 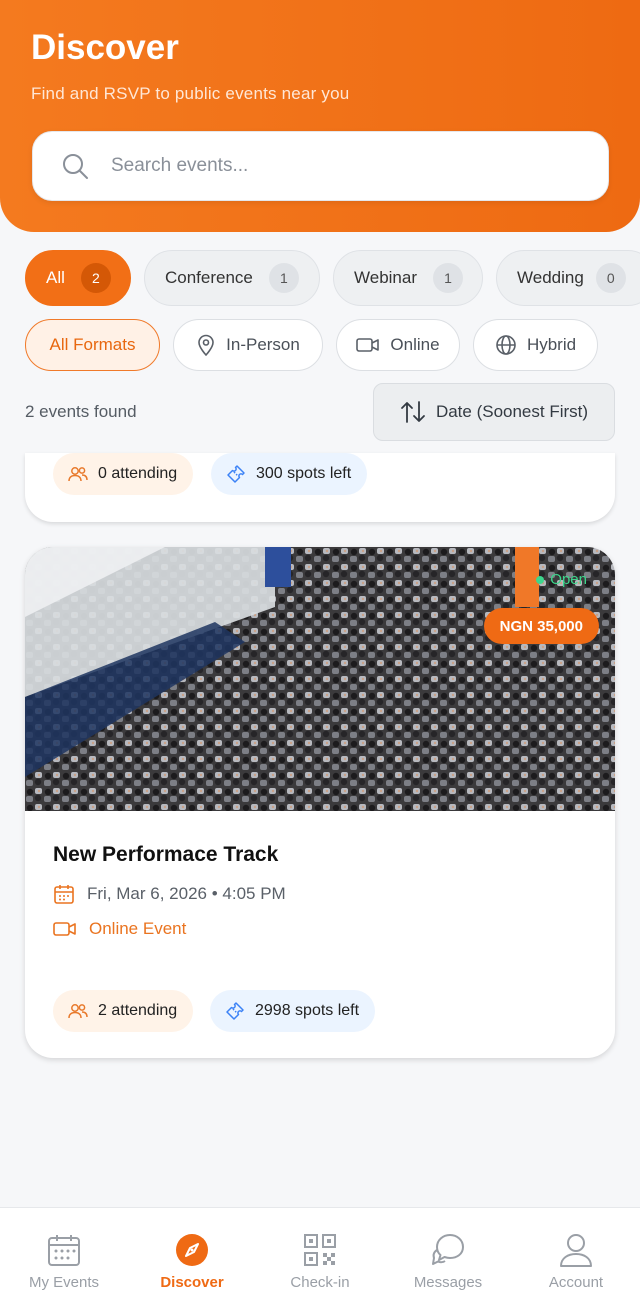 What do you see at coordinates (138, 1010) in the screenshot?
I see `attending-count: 2 attending` at bounding box center [138, 1010].